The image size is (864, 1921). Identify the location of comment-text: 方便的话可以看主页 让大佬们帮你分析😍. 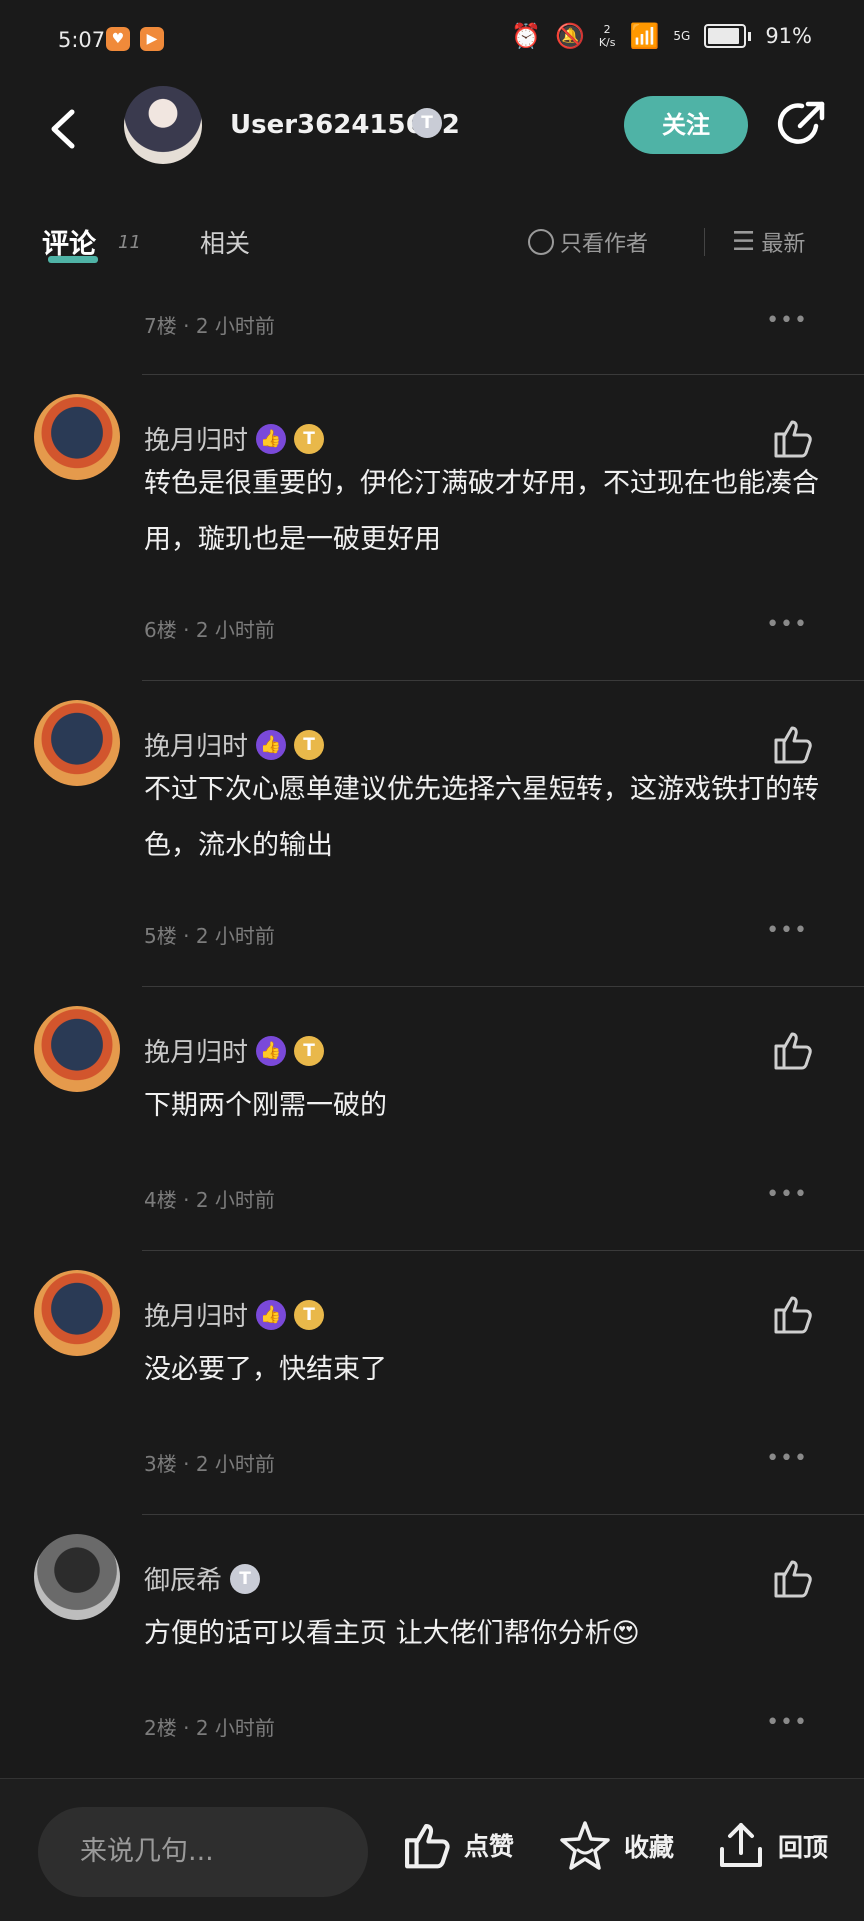
(392, 1633).